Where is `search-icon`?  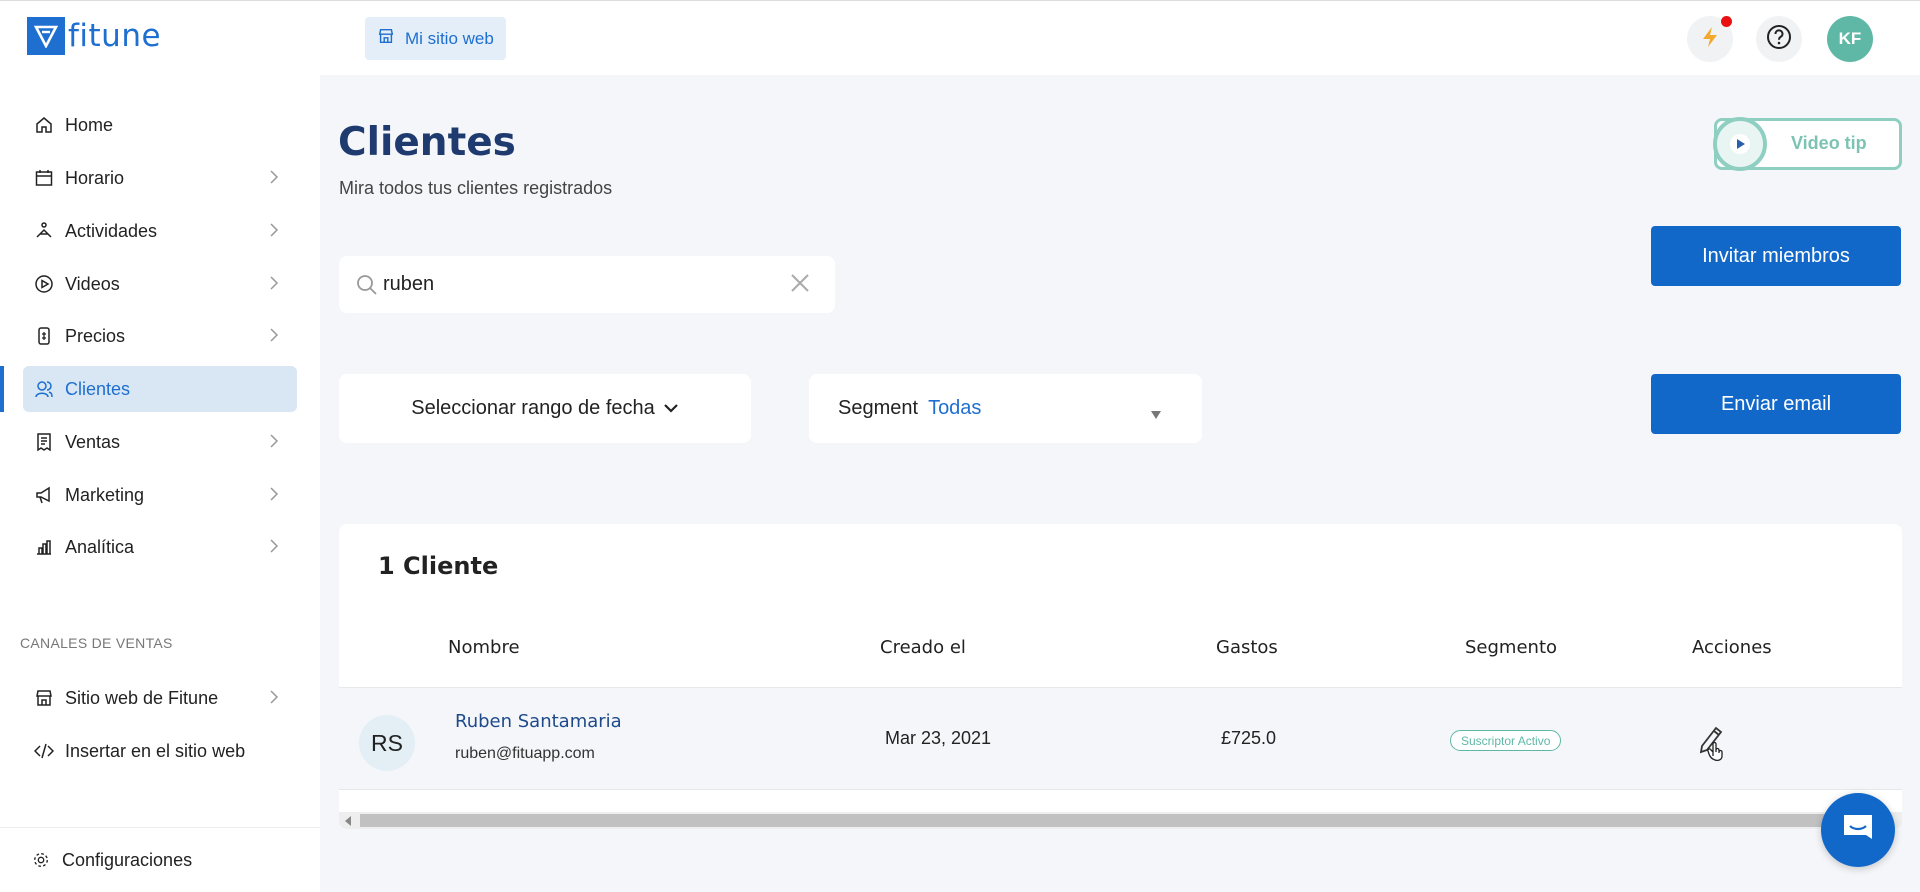 search-icon is located at coordinates (367, 287).